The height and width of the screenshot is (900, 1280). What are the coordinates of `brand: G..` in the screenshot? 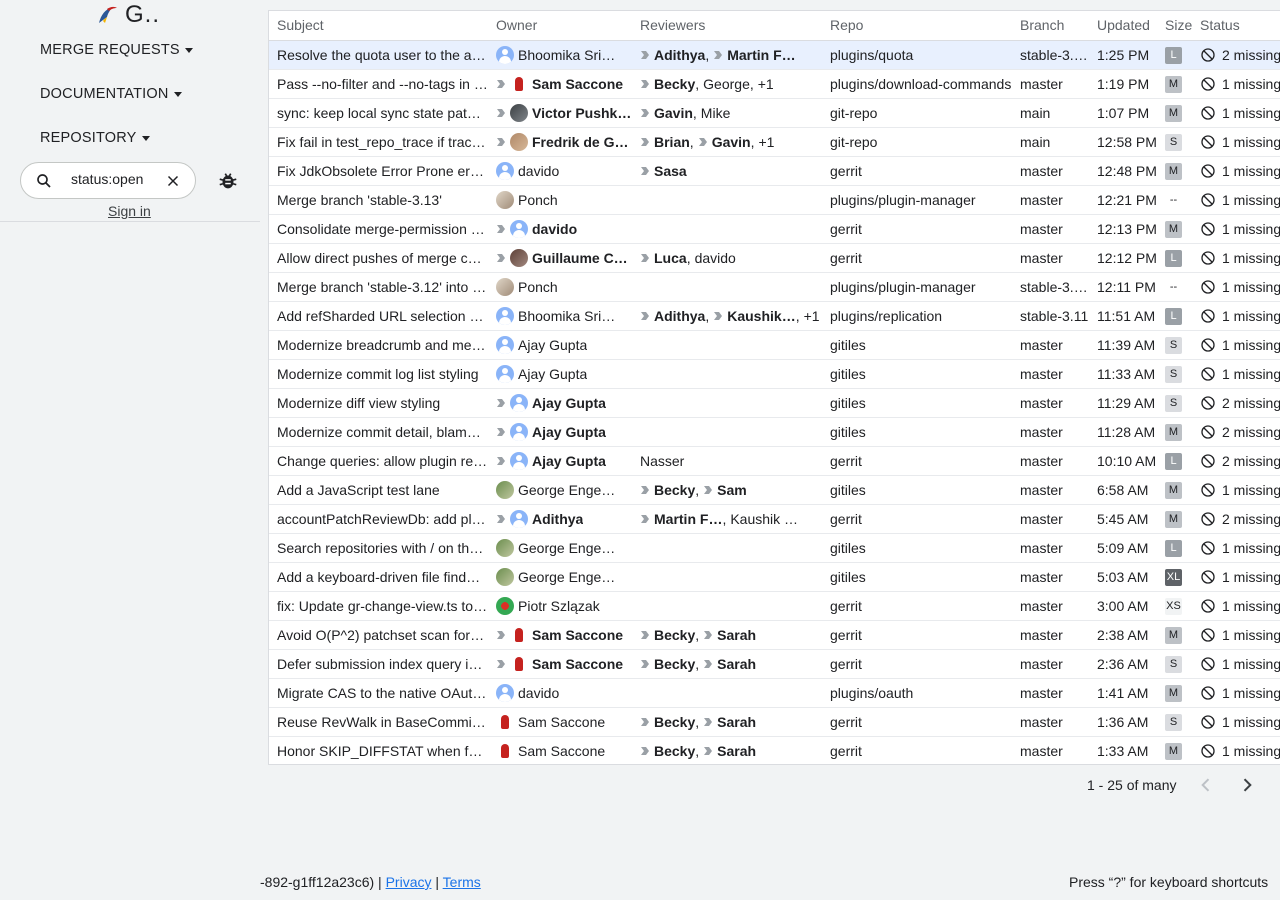 It's located at (127, 14).